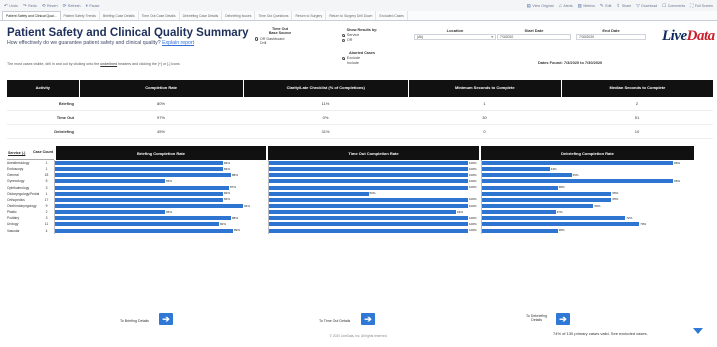  What do you see at coordinates (201, 15) in the screenshot?
I see `tab-debriefing-case-details: Debriefing Case Details` at bounding box center [201, 15].